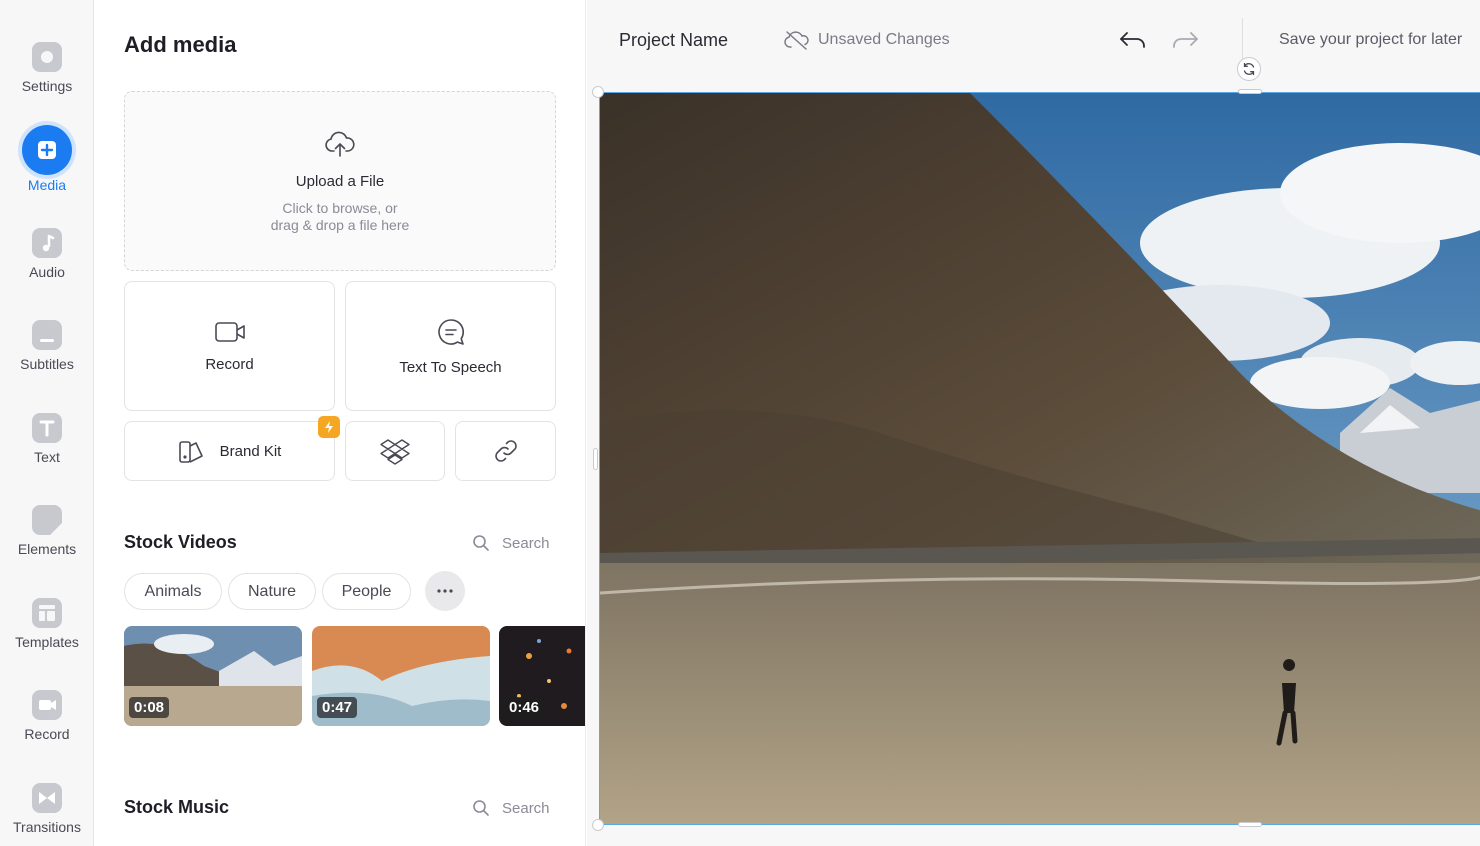 The image size is (1480, 846). Describe the element at coordinates (524, 707) in the screenshot. I see `video-duration: 0:46` at that location.